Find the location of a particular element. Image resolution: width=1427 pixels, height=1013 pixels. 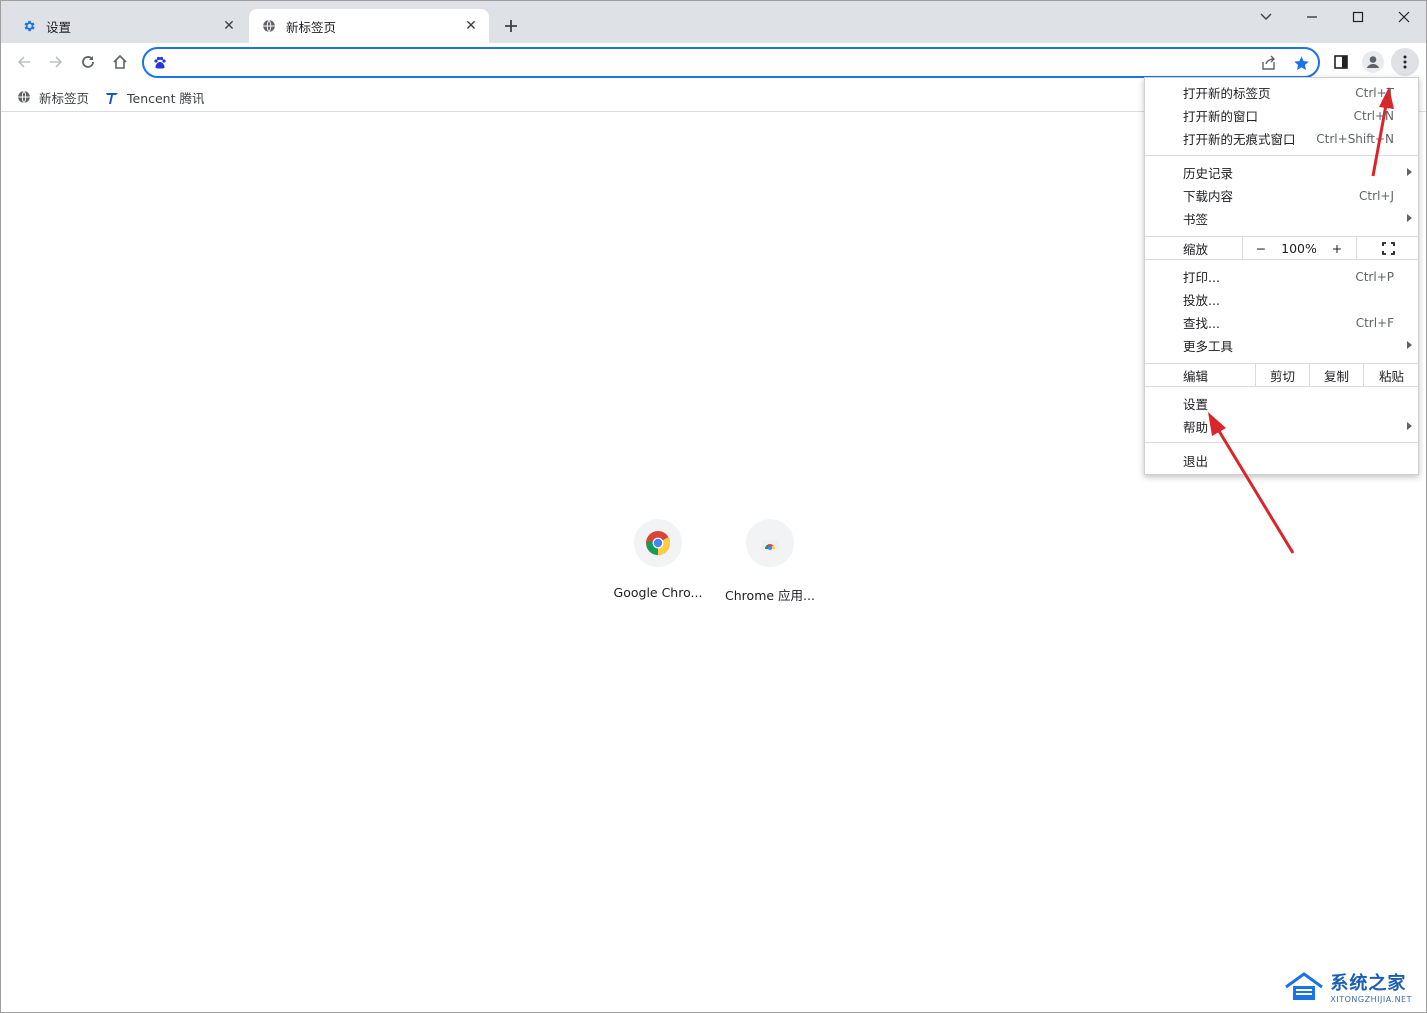

profile-button is located at coordinates (1373, 62).